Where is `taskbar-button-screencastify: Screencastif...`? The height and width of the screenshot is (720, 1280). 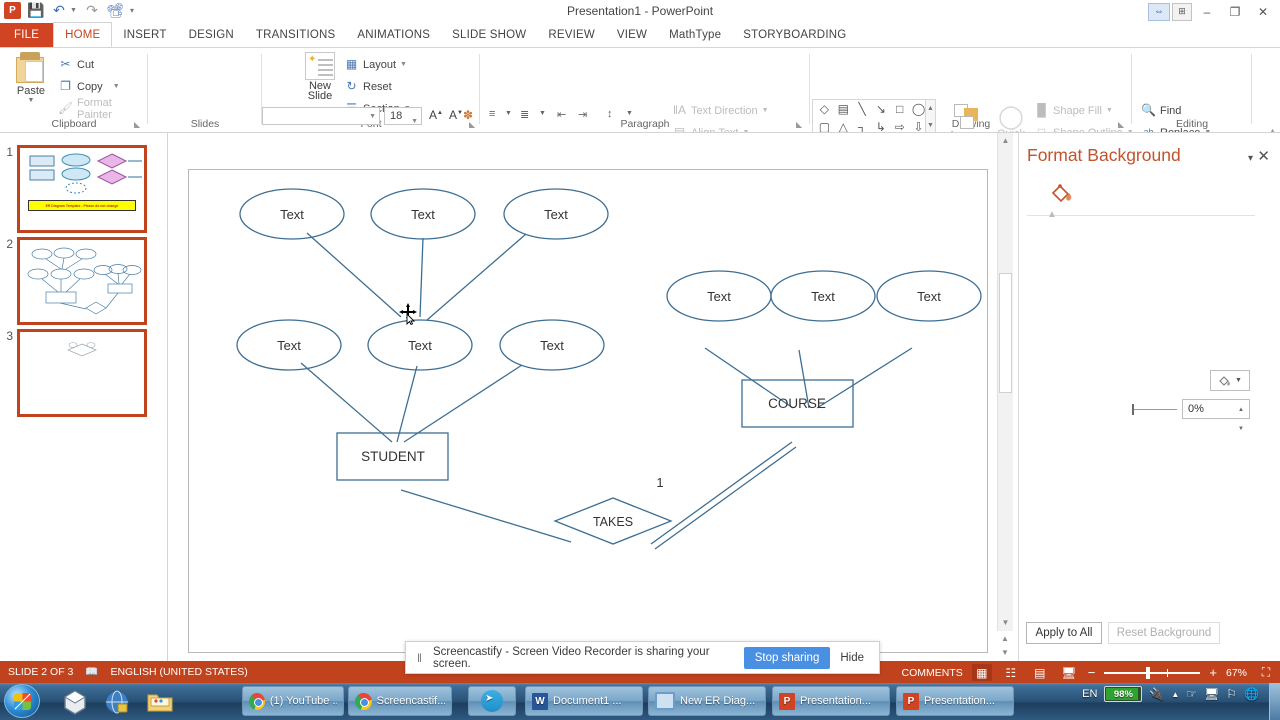 taskbar-button-screencastify: Screencastif... is located at coordinates (400, 701).